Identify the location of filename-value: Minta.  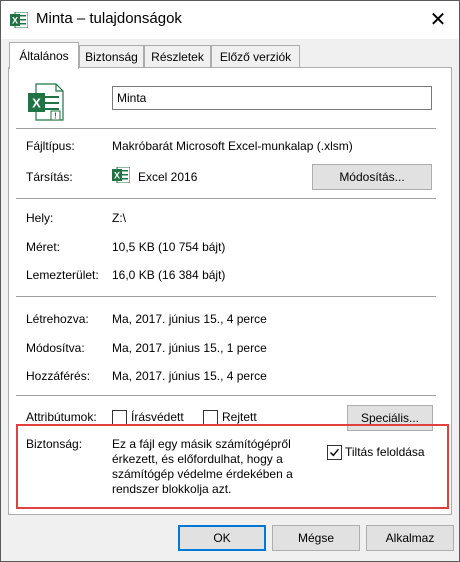
(132, 98).